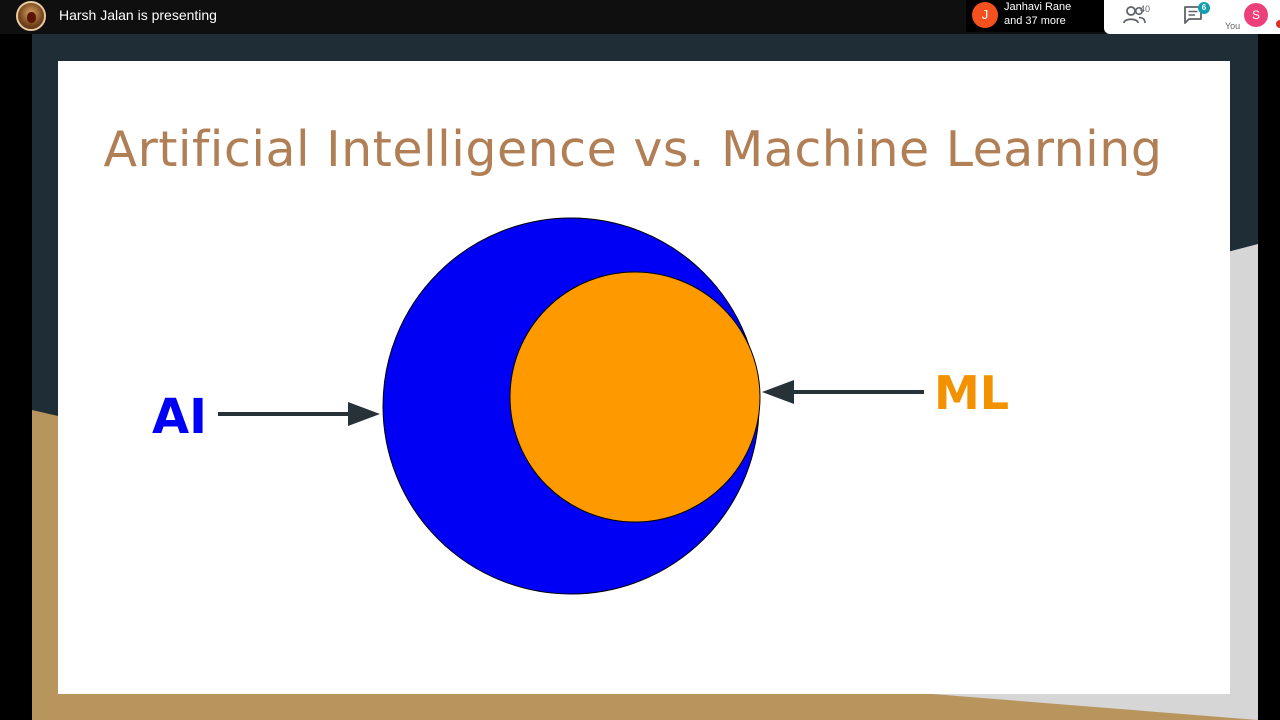 This screenshot has height=720, width=1280. Describe the element at coordinates (1233, 26) in the screenshot. I see `self-label: You` at that location.